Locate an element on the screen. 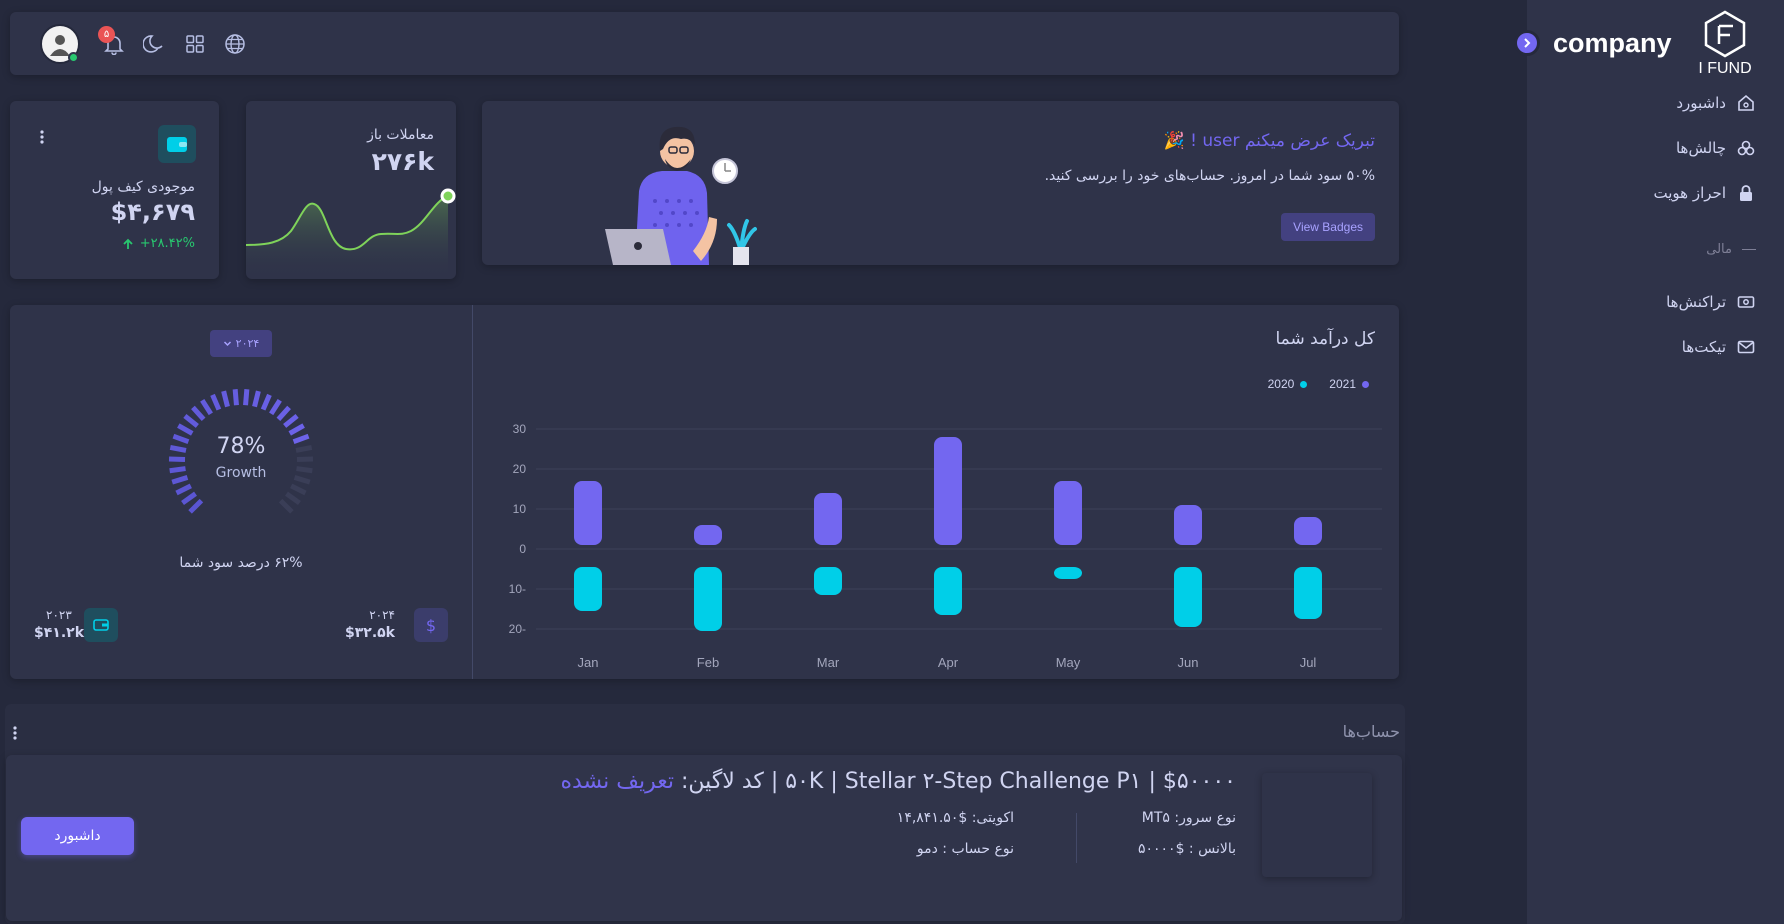  topbar: ۵ is located at coordinates (704, 43).